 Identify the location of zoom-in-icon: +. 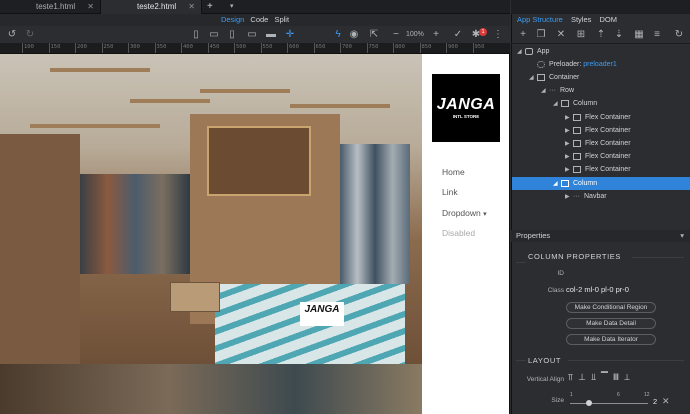
(436, 35).